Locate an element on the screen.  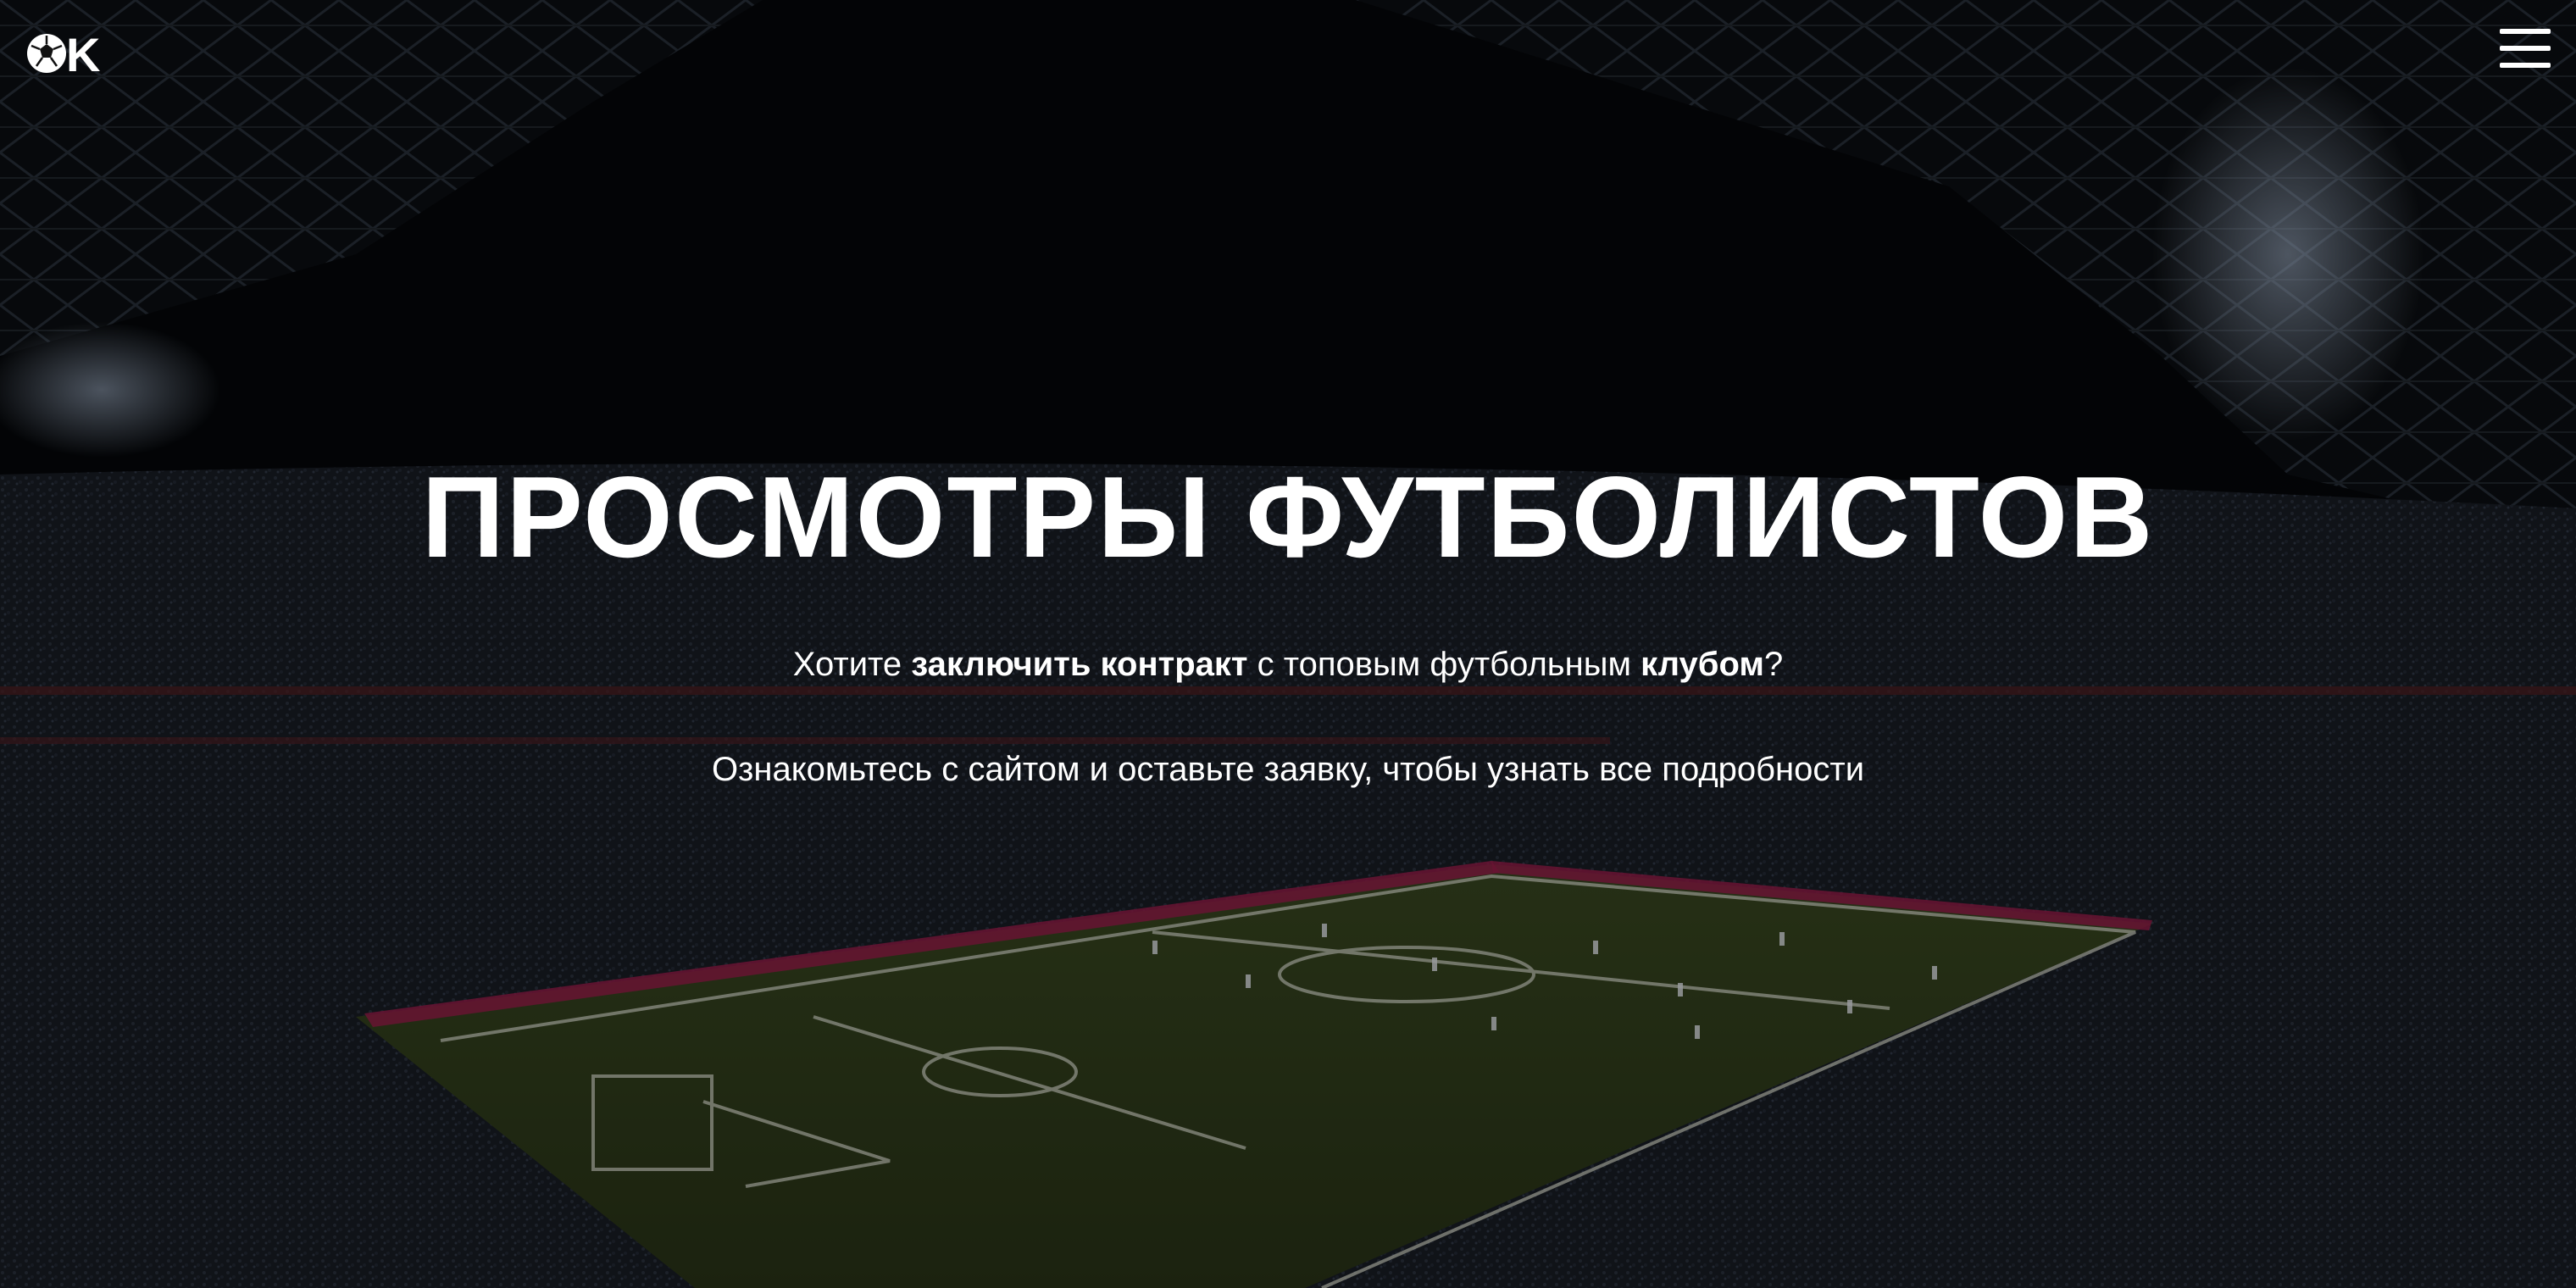
hamburger-menu-icon is located at coordinates (2525, 49).